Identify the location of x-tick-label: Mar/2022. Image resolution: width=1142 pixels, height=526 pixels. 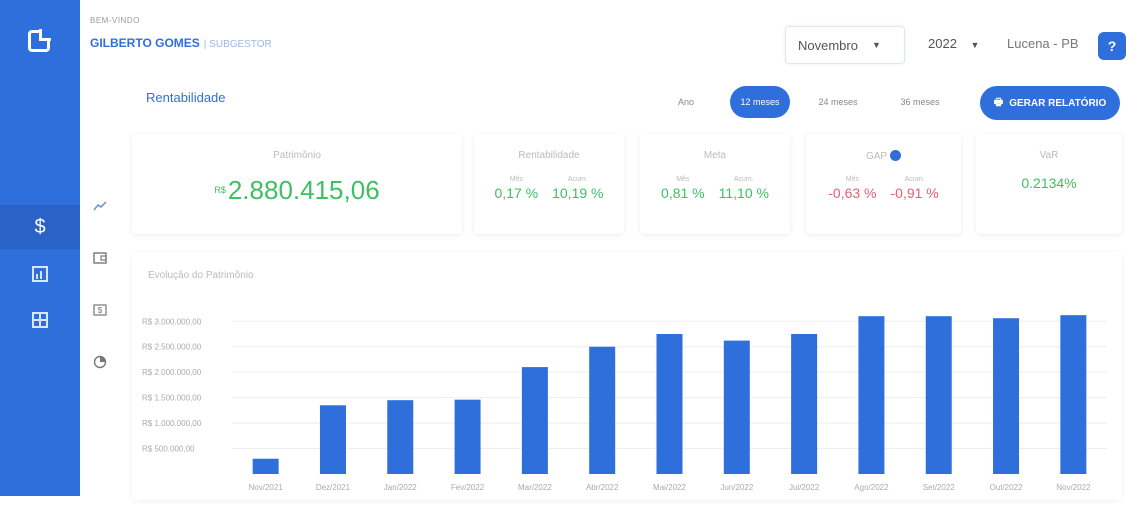
(535, 487).